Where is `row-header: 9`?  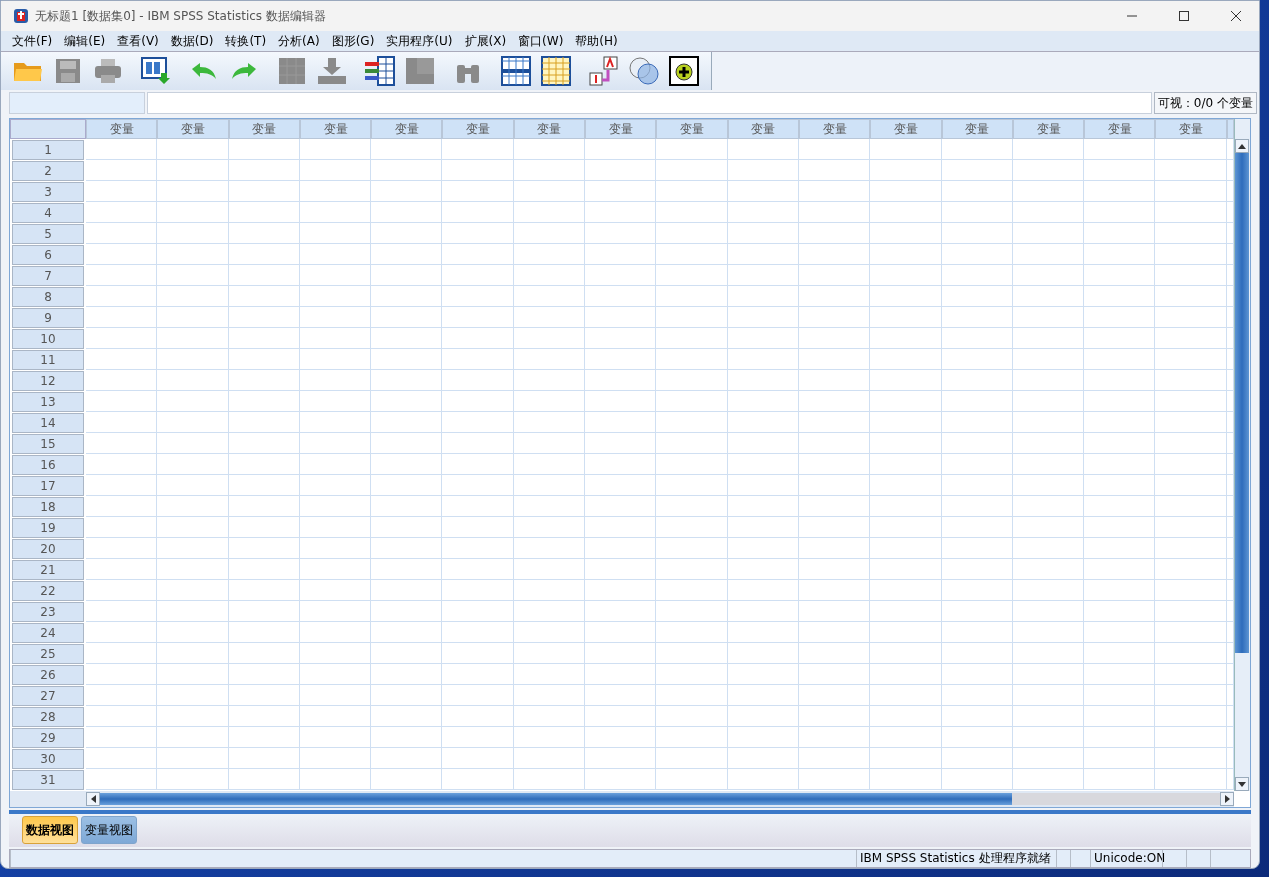
row-header: 9 is located at coordinates (48, 318).